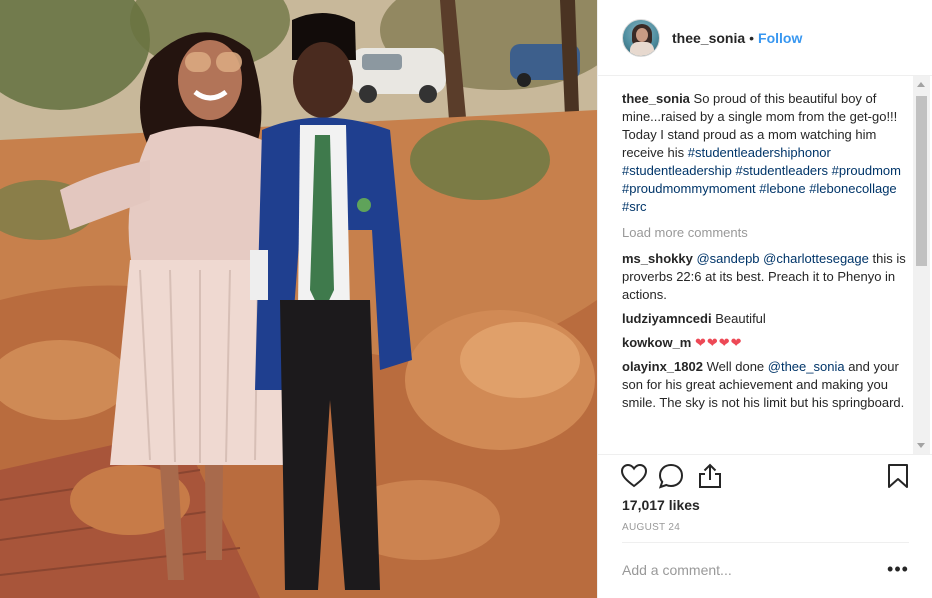 The width and height of the screenshot is (932, 598). I want to click on scroll-thumb, so click(921, 181).